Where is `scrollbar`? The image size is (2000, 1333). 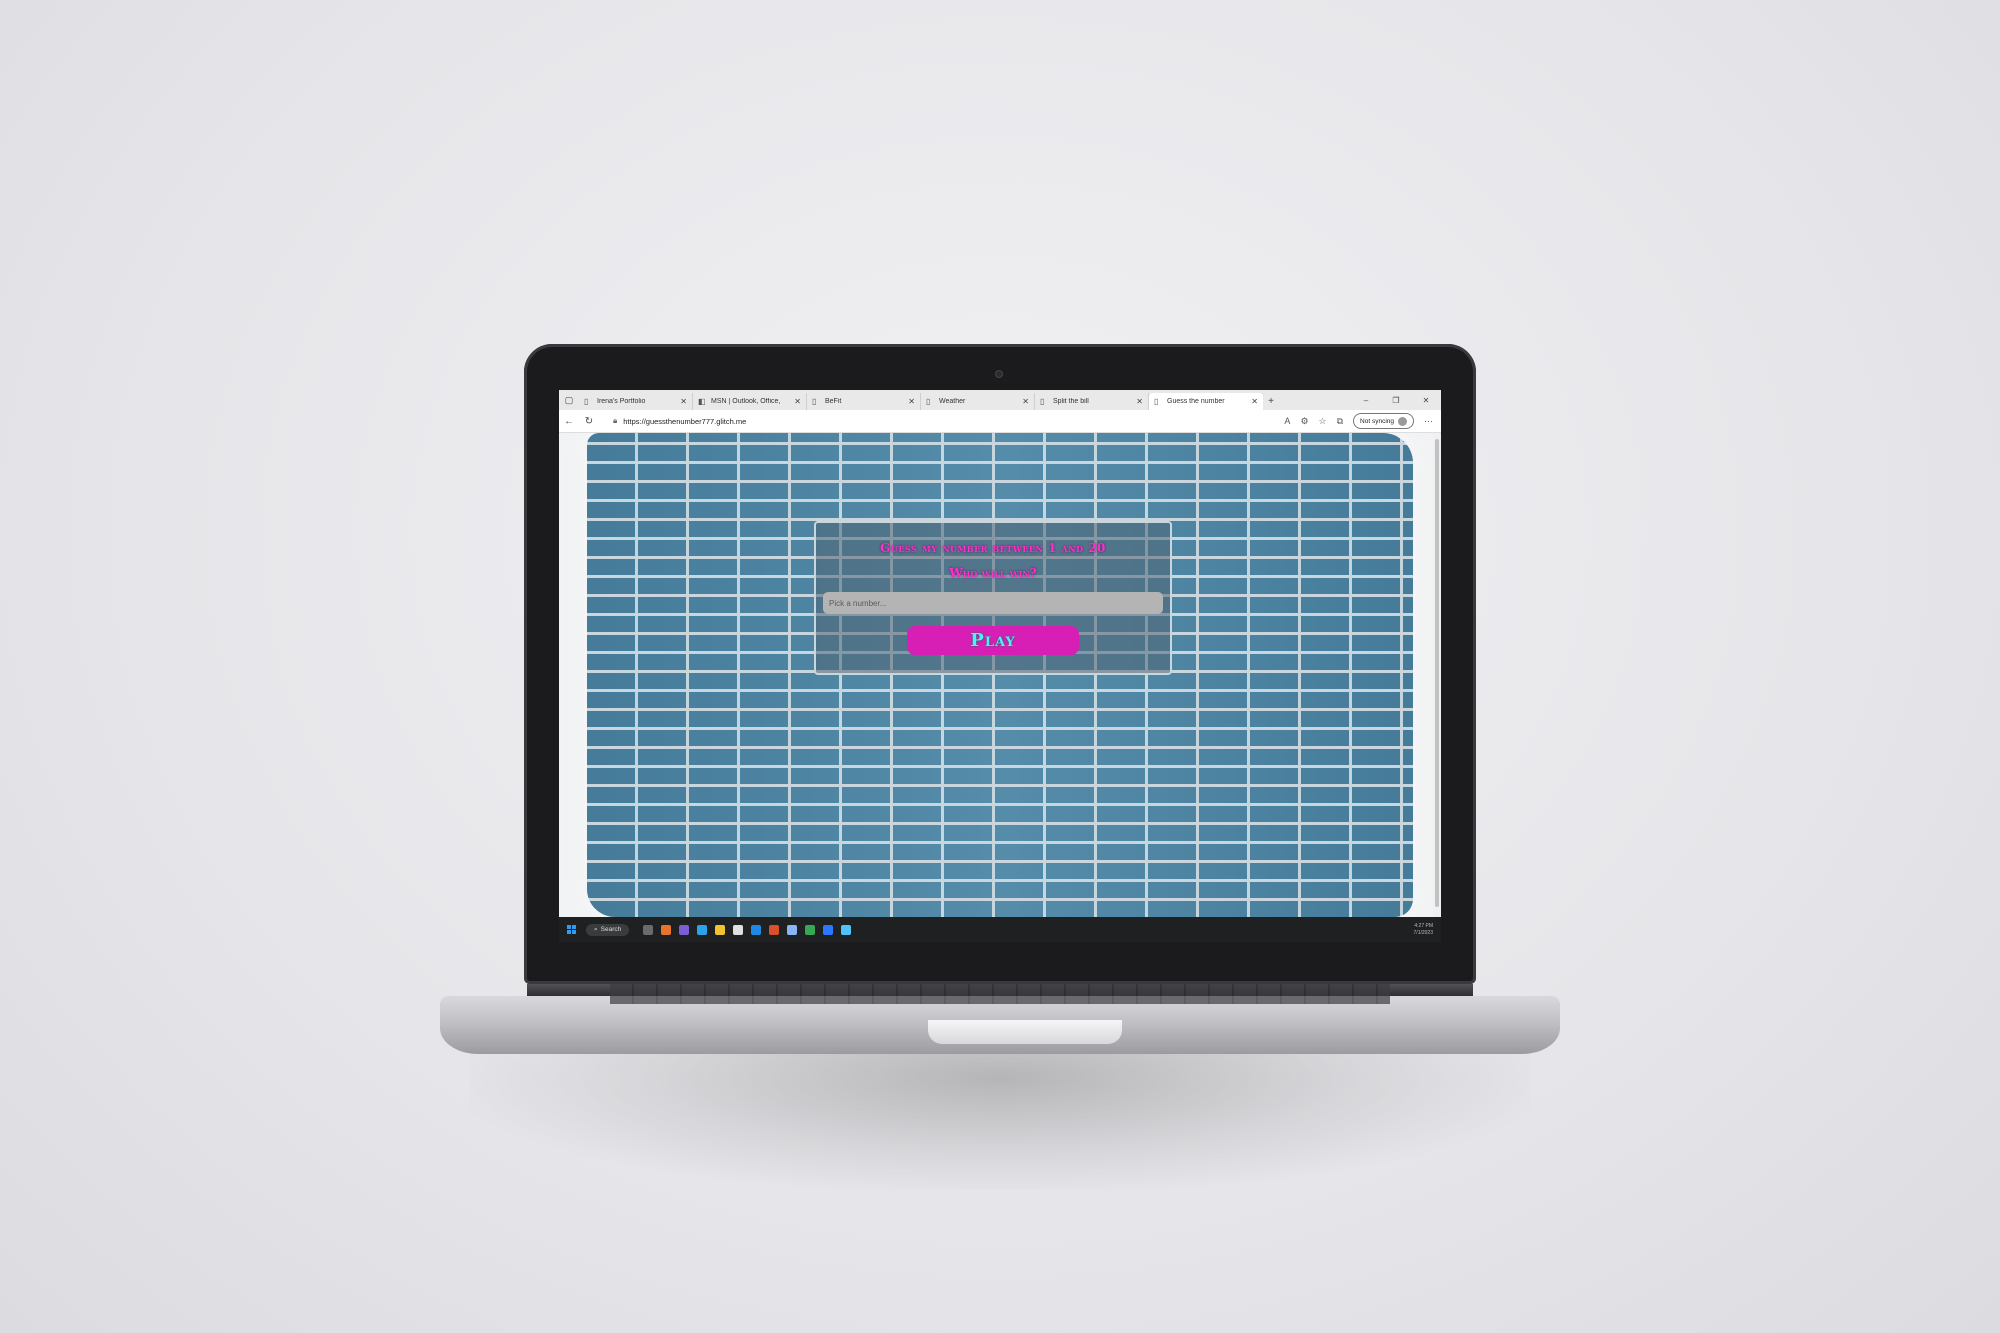 scrollbar is located at coordinates (1437, 675).